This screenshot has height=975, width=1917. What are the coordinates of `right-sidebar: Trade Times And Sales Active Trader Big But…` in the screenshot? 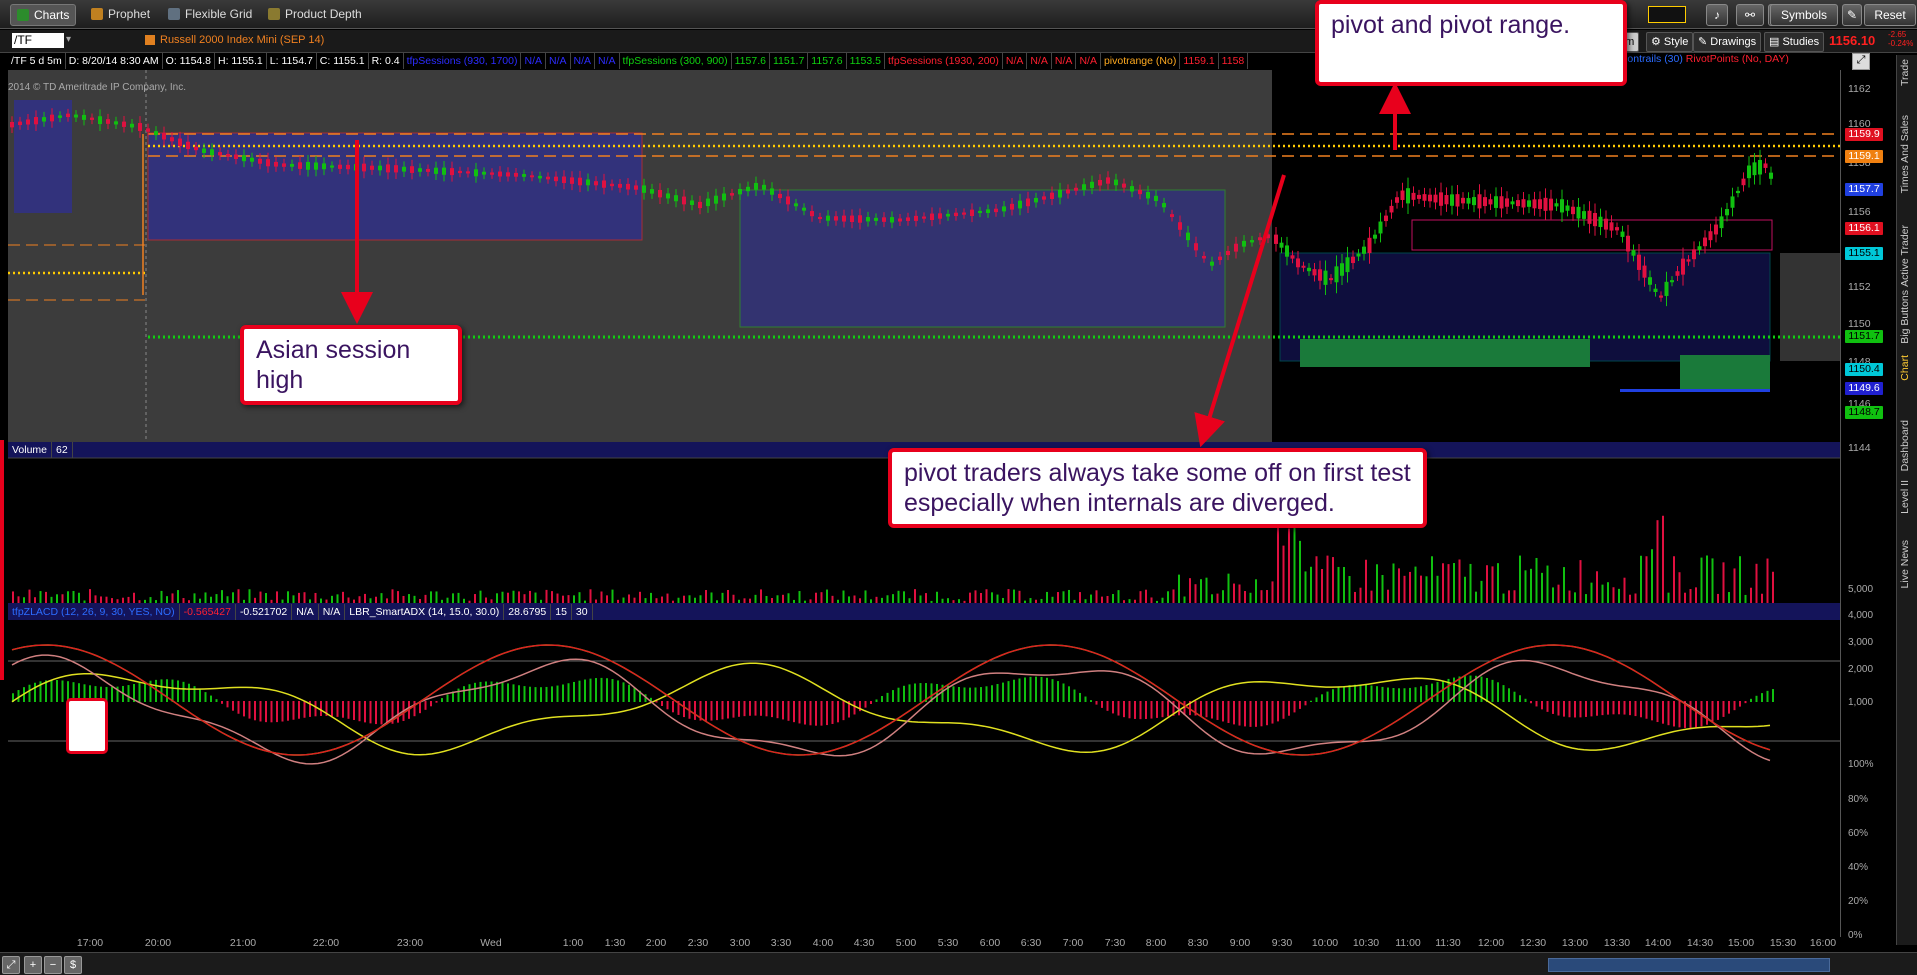 It's located at (1906, 500).